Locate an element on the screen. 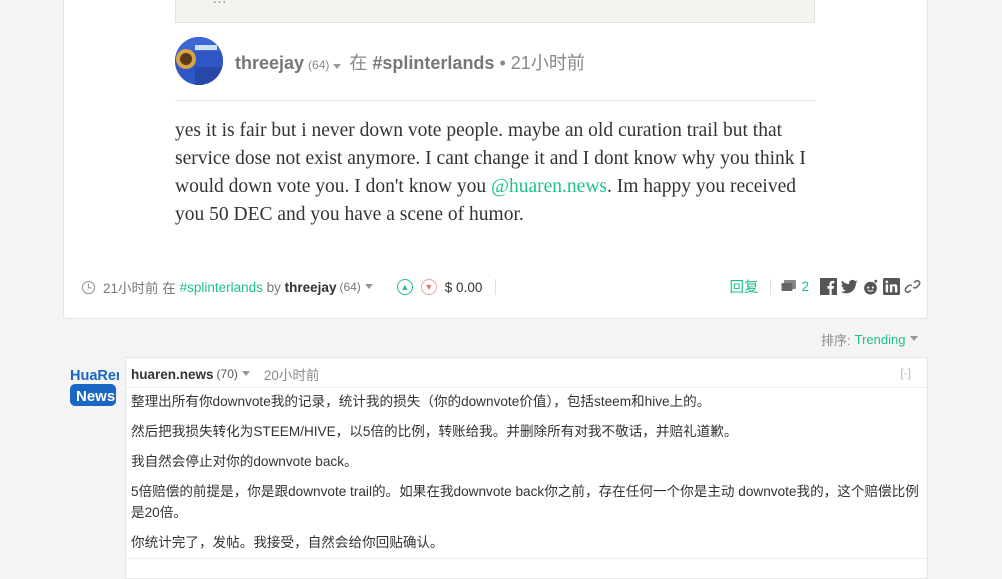 The height and width of the screenshot is (579, 1002). post-author-line: threejay (64) 在 #splinterlands • 21小时前 is located at coordinates (410, 62).